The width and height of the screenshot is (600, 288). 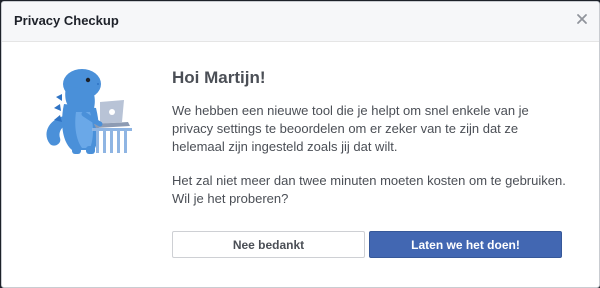 What do you see at coordinates (89, 111) in the screenshot?
I see `privacy-dinosaur-mascot-icon` at bounding box center [89, 111].